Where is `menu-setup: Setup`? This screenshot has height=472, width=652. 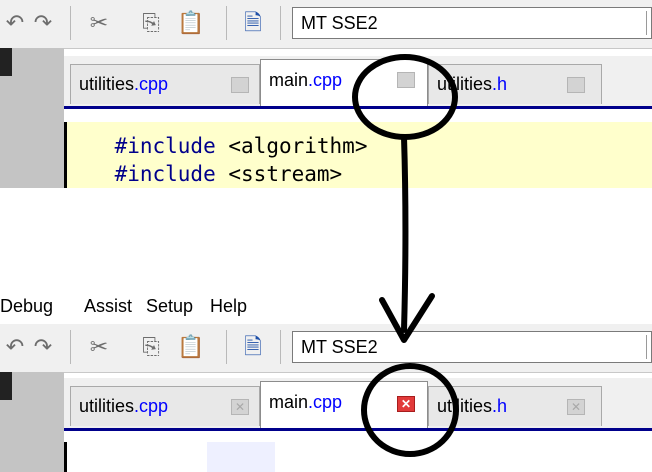
menu-setup: Setup is located at coordinates (169, 306).